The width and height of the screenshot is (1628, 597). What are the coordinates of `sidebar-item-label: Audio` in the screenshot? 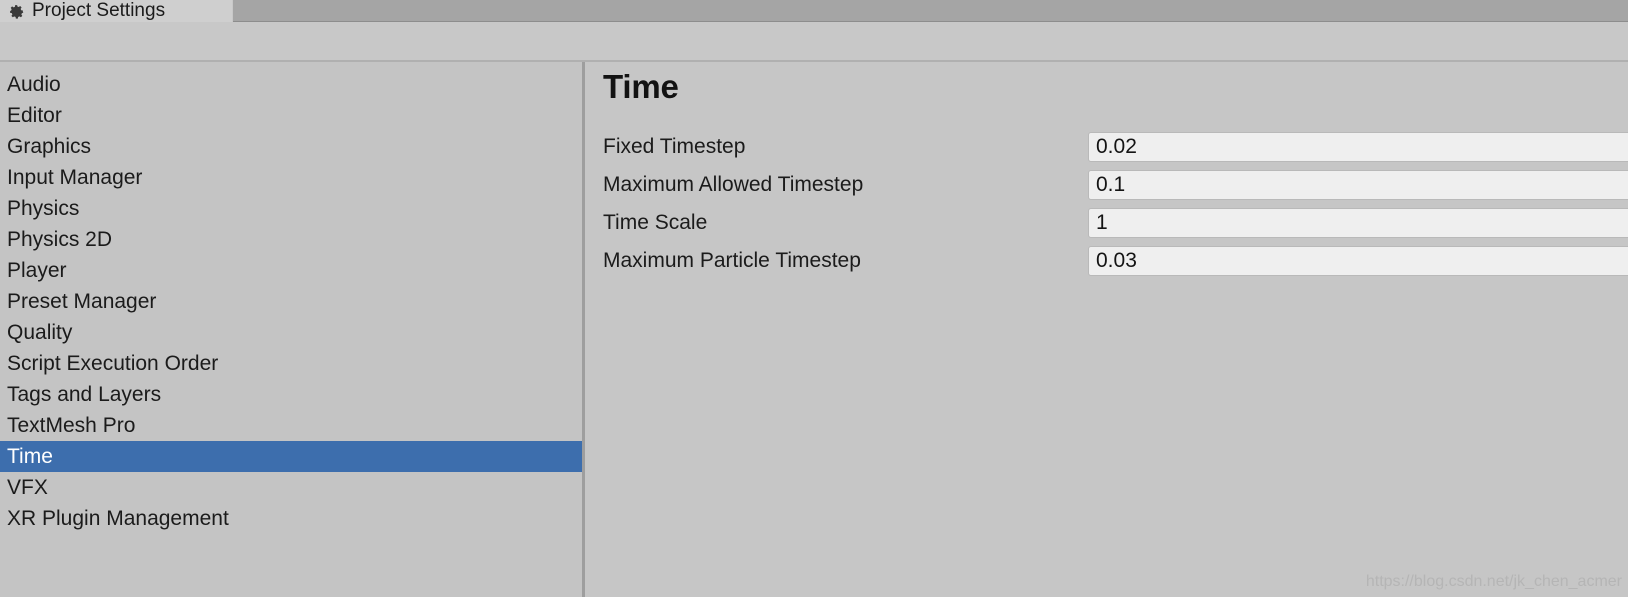 It's located at (34, 84).